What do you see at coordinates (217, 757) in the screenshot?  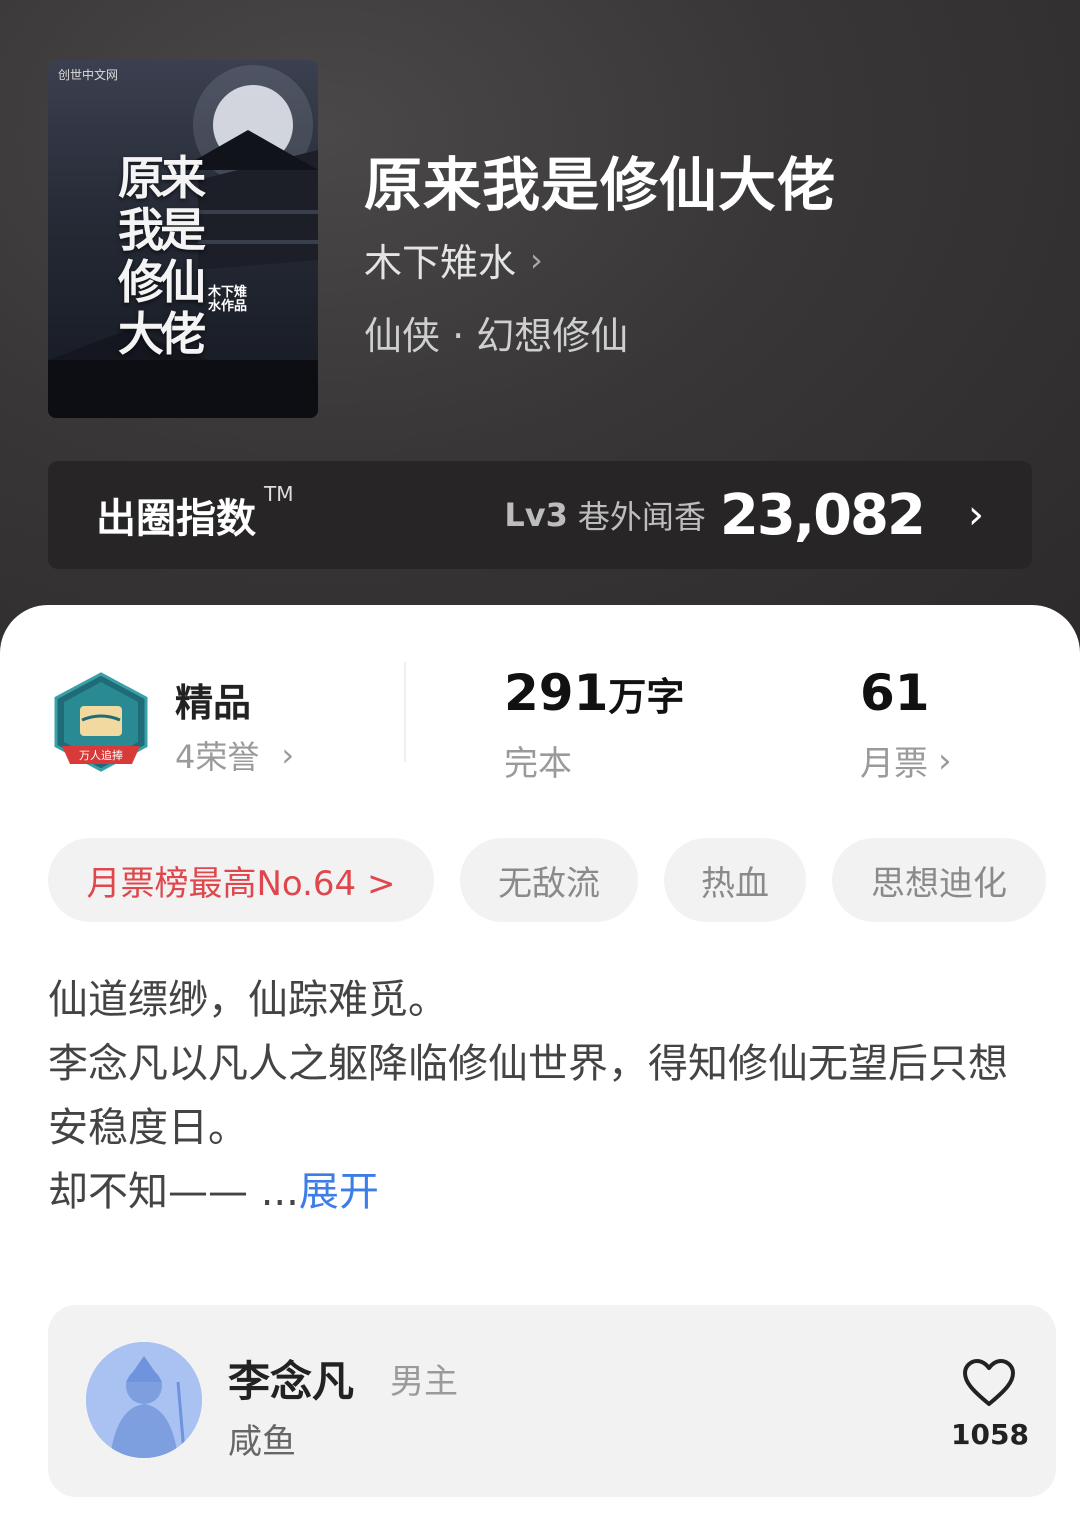 I see `honors-count: 4荣誉` at bounding box center [217, 757].